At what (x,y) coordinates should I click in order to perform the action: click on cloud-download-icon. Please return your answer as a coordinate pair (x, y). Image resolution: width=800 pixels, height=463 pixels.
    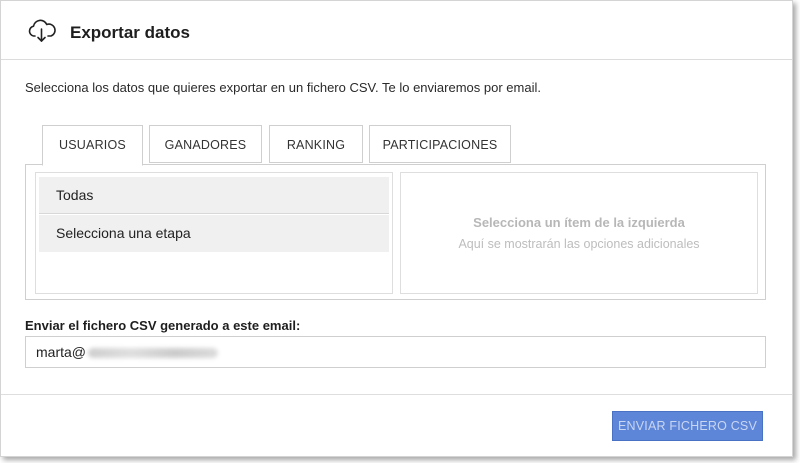
    Looking at the image, I should click on (42, 31).